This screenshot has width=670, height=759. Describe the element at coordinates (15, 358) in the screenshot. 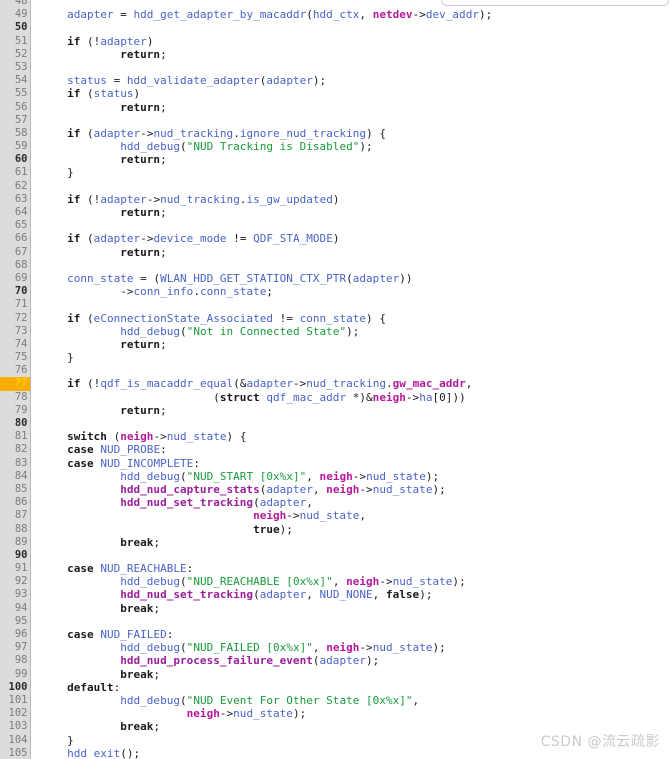

I see `line-number: 75` at that location.